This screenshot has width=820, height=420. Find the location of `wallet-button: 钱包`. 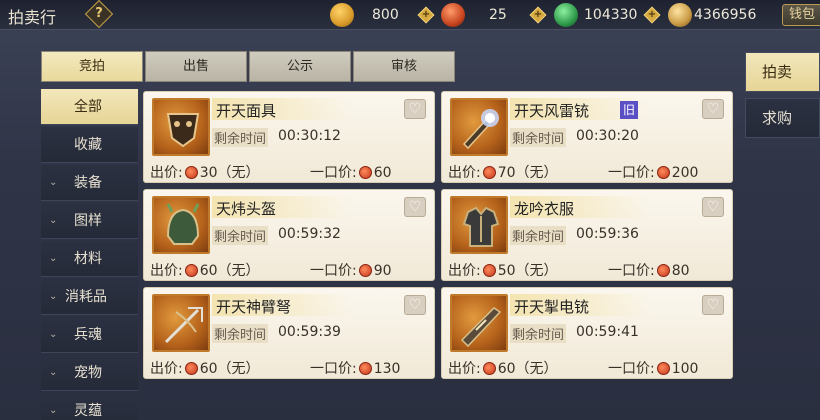

wallet-button: 钱包 is located at coordinates (801, 15).